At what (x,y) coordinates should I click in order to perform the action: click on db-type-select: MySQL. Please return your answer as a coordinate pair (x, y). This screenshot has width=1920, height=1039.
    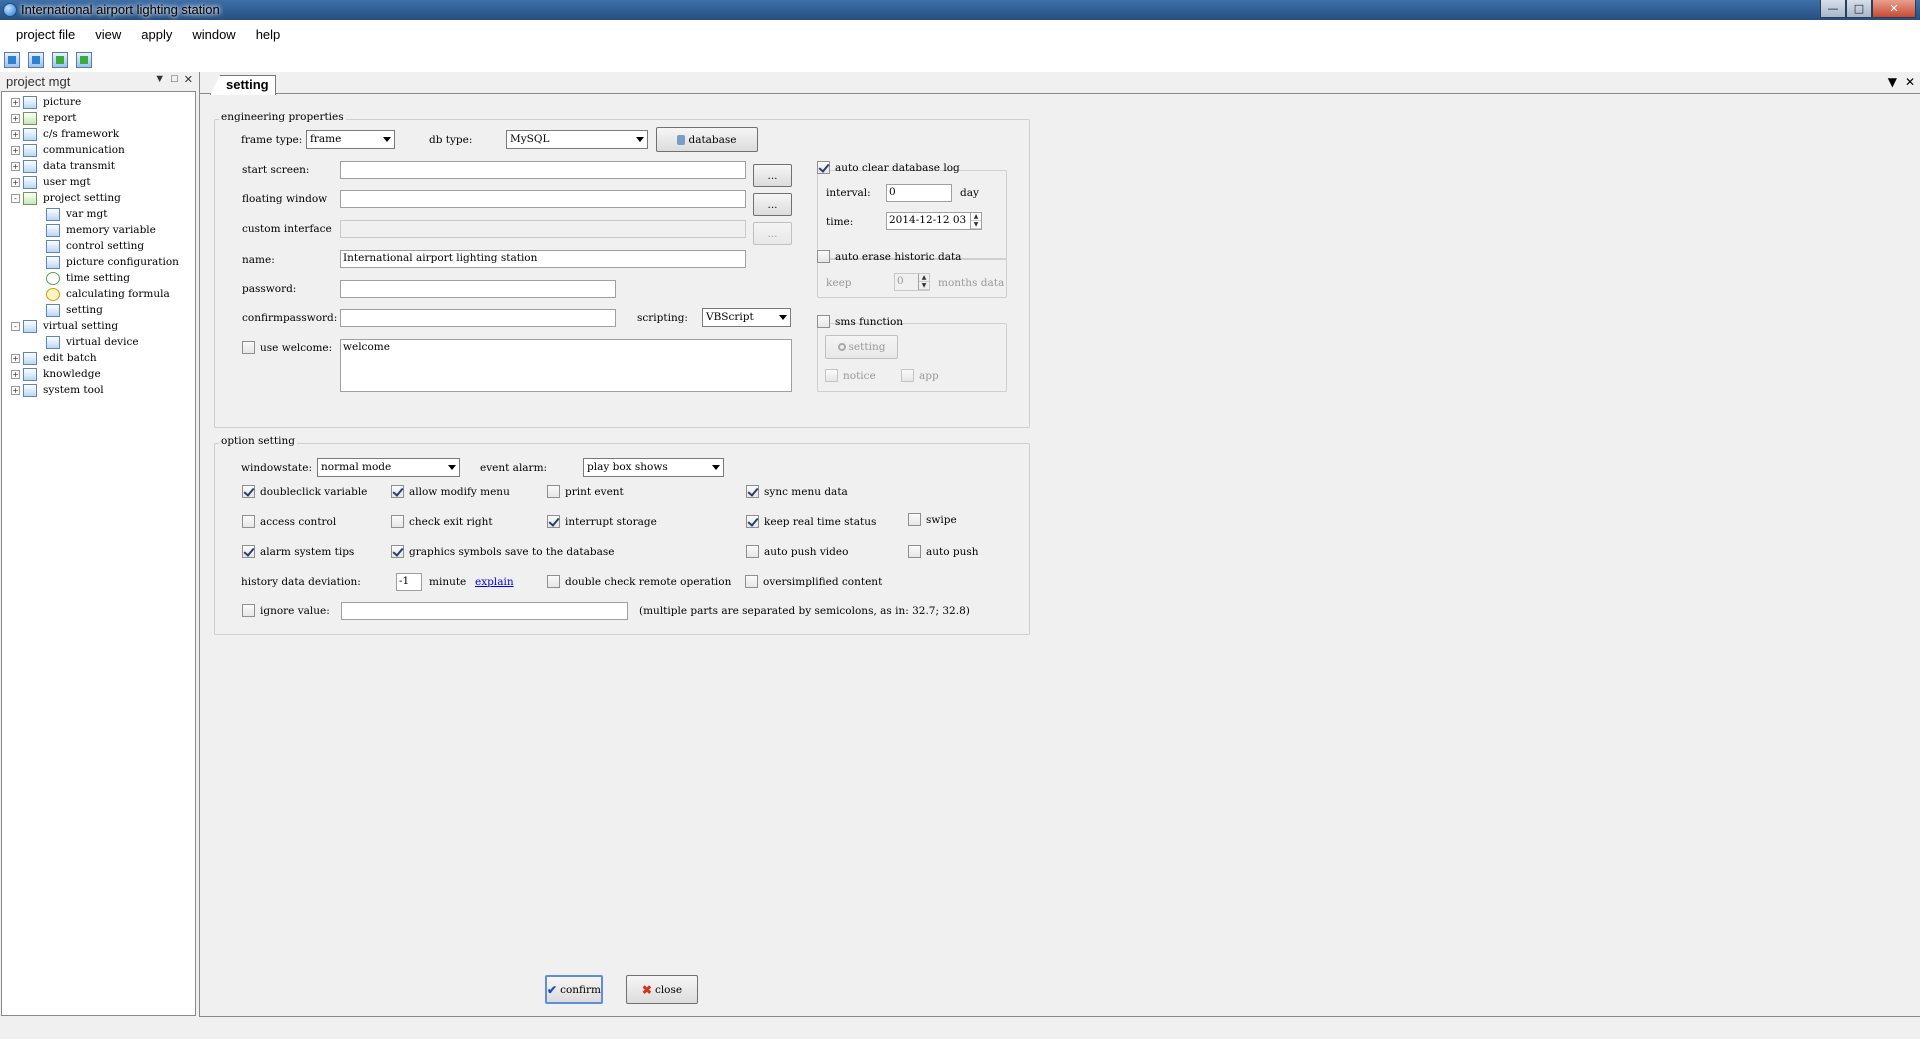
    Looking at the image, I should click on (577, 139).